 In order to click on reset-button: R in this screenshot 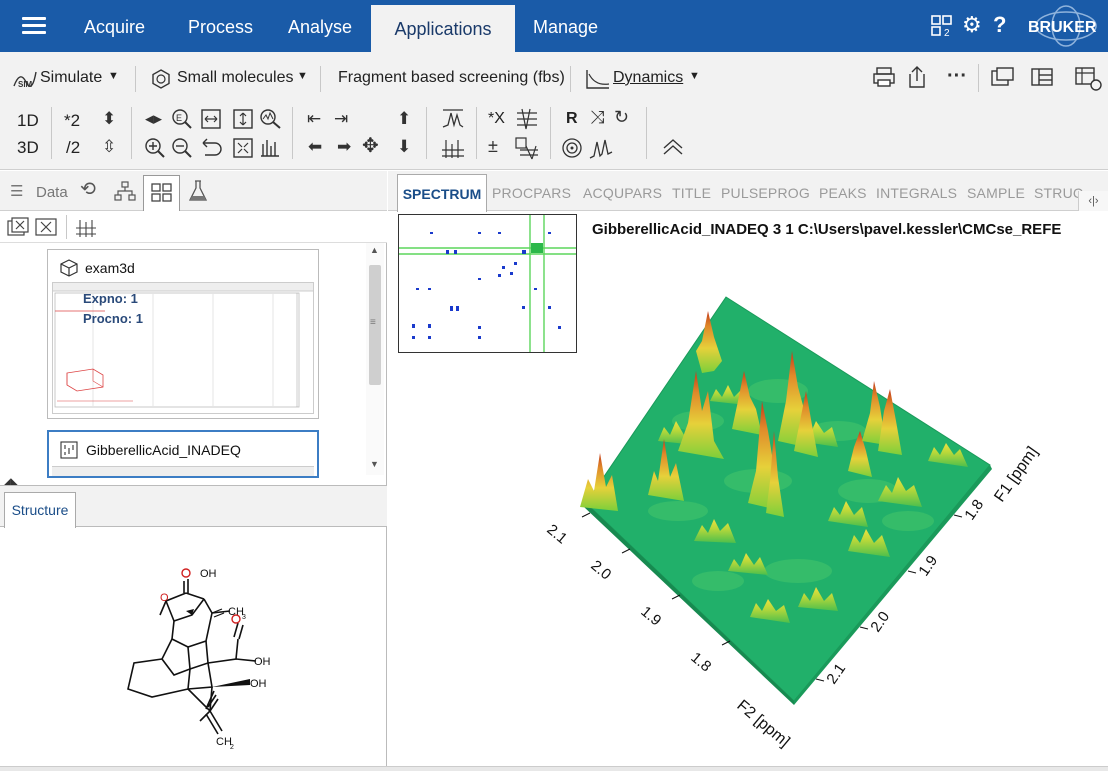, I will do `click(572, 119)`.